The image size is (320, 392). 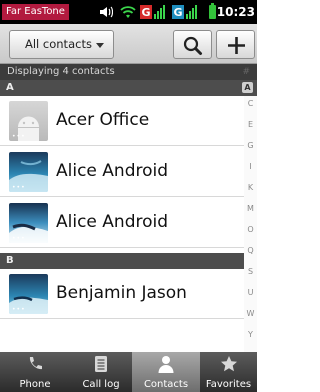 What do you see at coordinates (101, 384) in the screenshot?
I see `tab-label: Call log` at bounding box center [101, 384].